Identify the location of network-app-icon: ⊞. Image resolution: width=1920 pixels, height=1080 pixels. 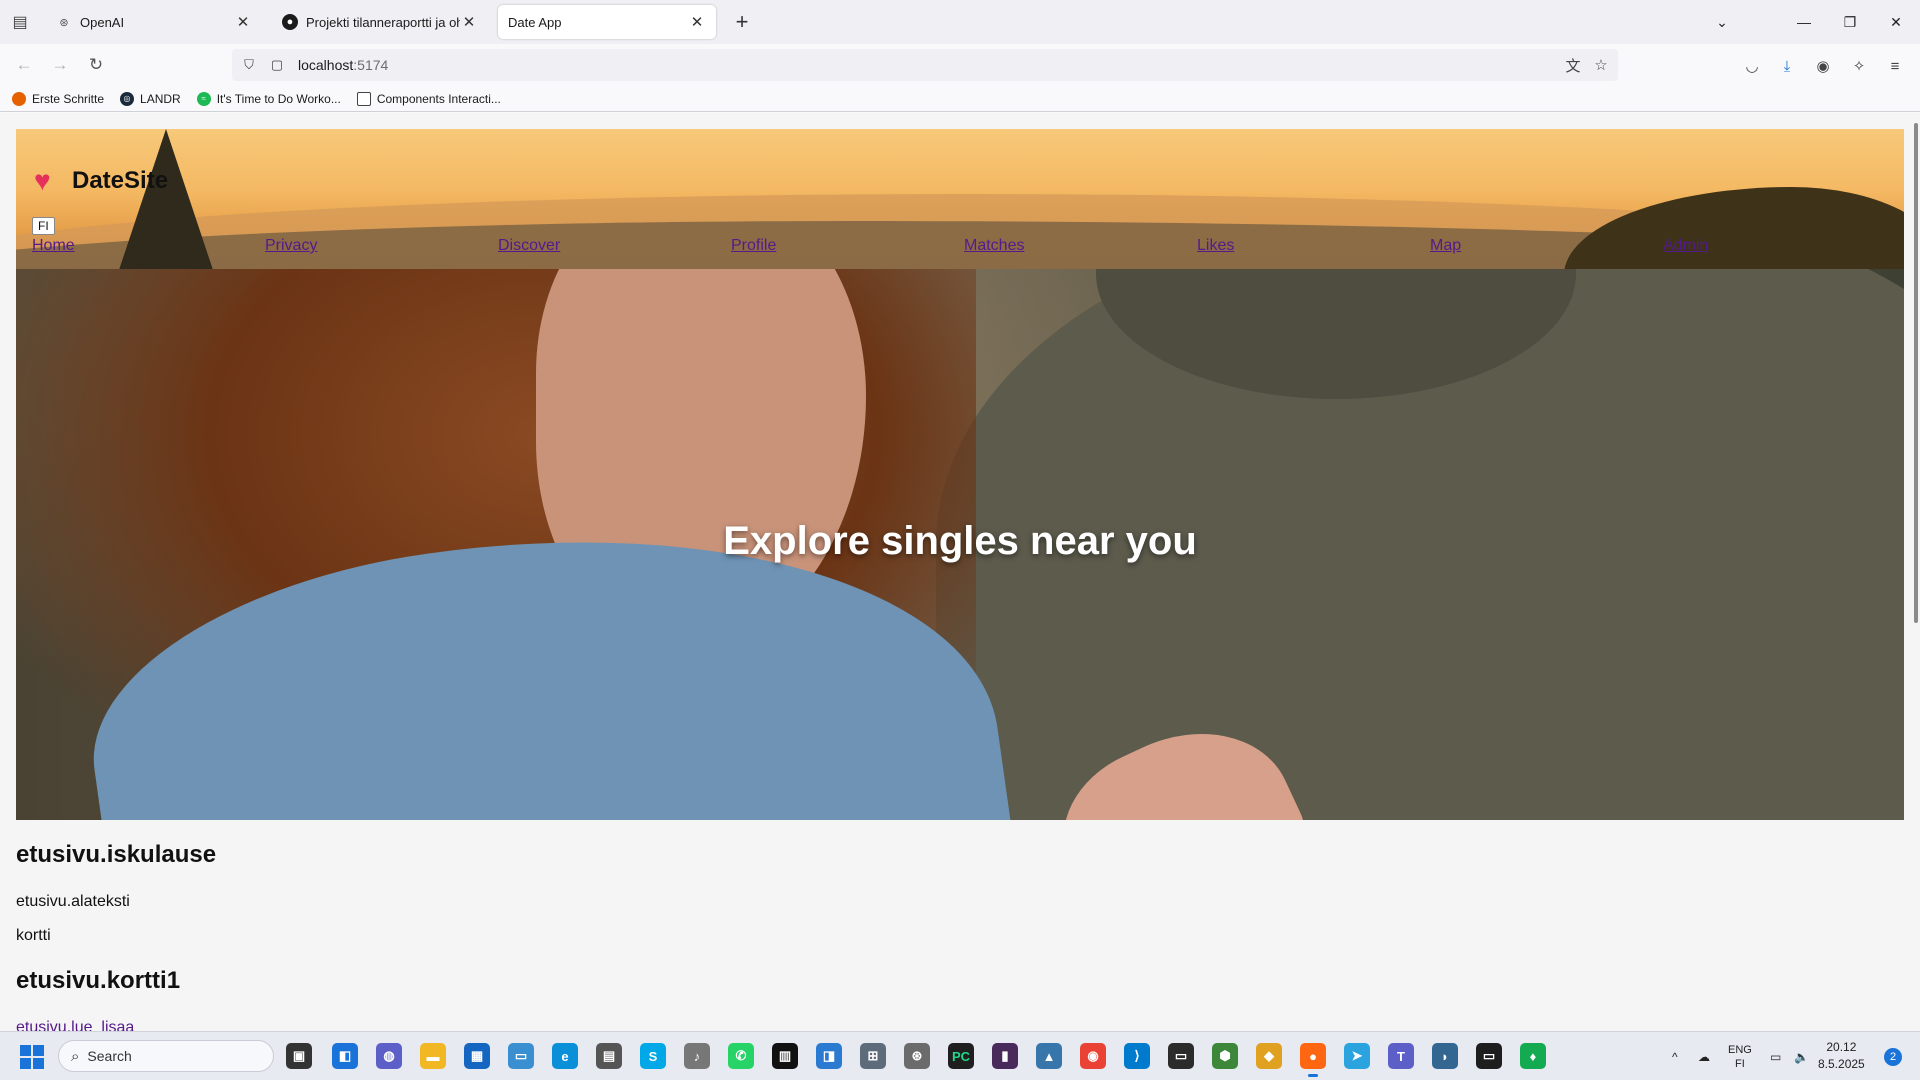
(873, 1056).